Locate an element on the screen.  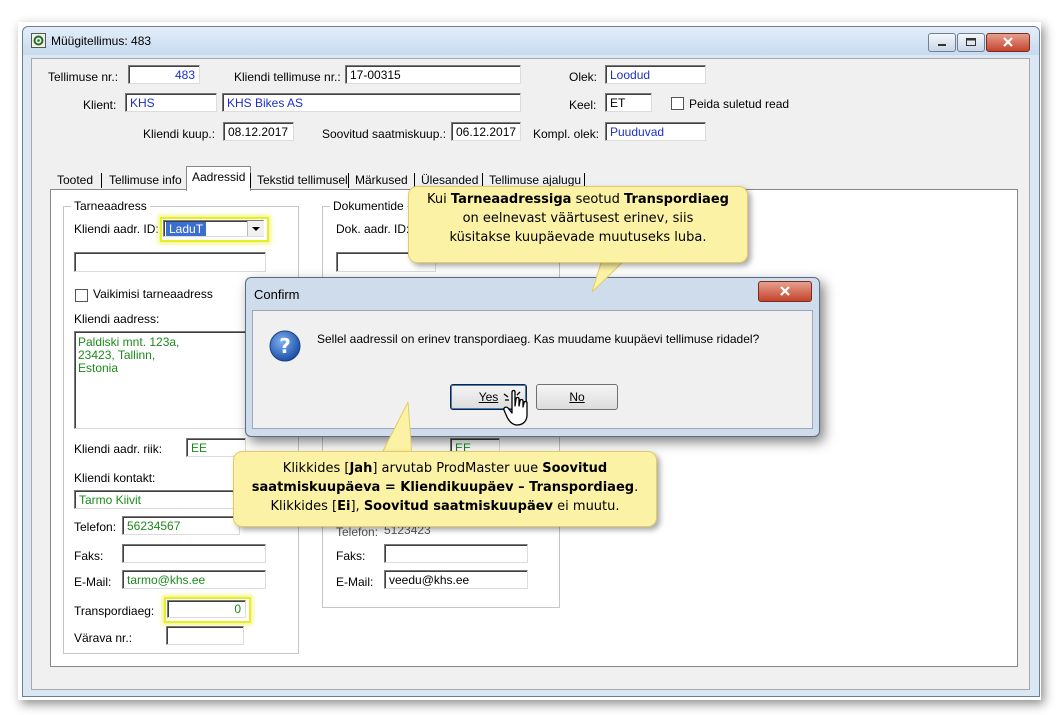
desired-date-label: Soovitud saatmiskuup.: is located at coordinates (384, 134).